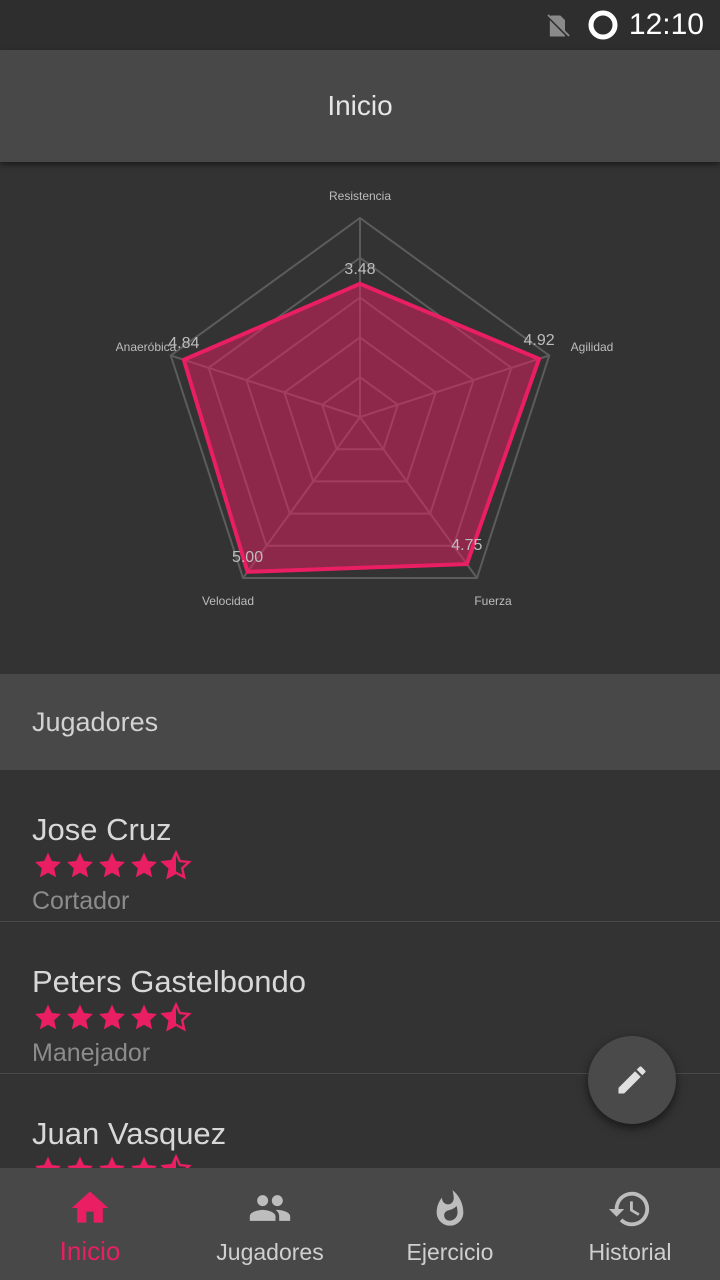 Image resolution: width=720 pixels, height=1280 pixels. I want to click on radar-axis-label: Anaeróbica, so click(146, 347).